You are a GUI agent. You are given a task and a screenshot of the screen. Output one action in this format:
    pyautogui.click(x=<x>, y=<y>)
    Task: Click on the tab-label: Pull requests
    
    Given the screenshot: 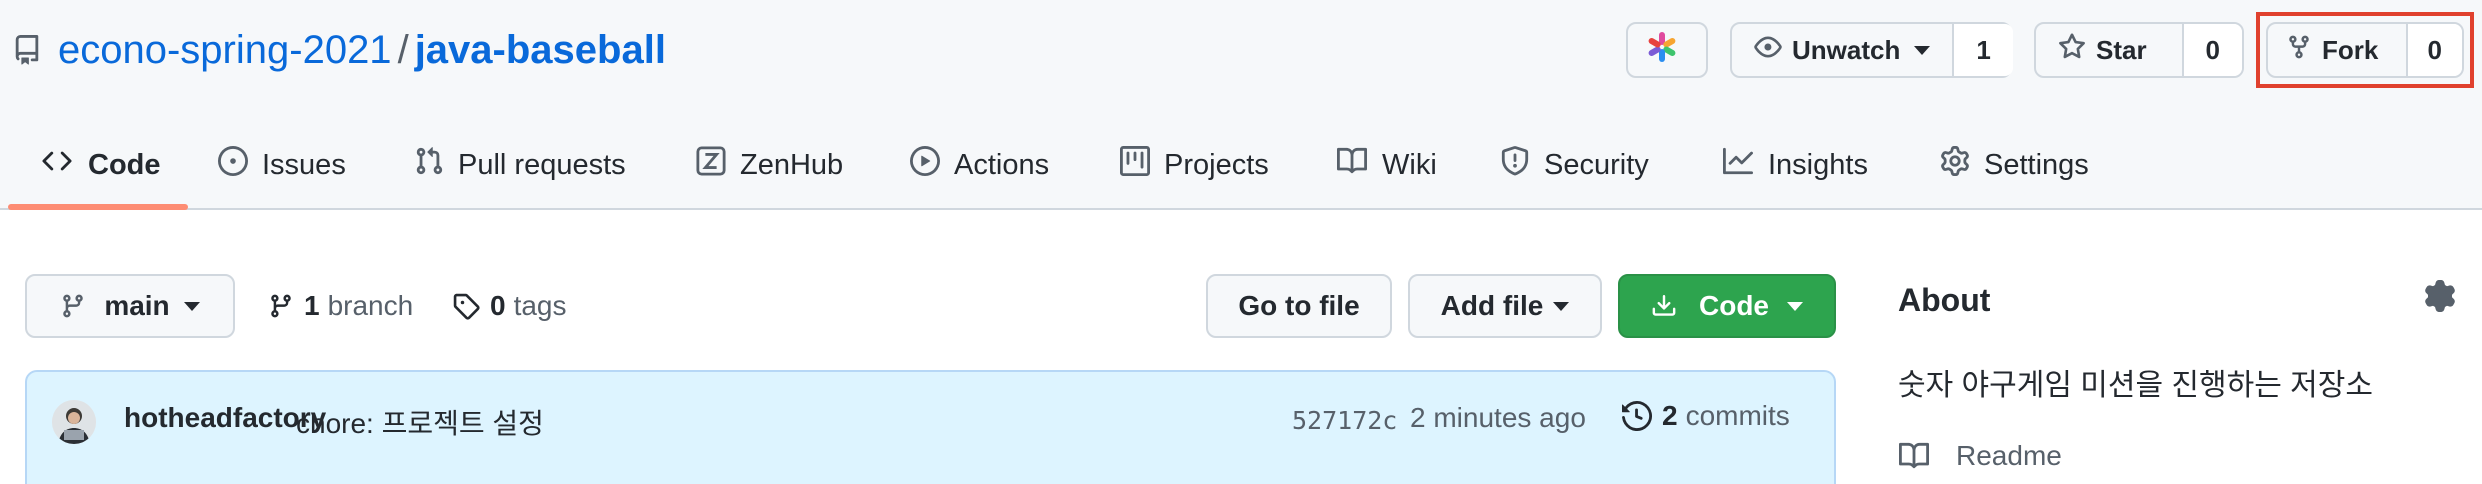 What is the action you would take?
    pyautogui.click(x=542, y=164)
    